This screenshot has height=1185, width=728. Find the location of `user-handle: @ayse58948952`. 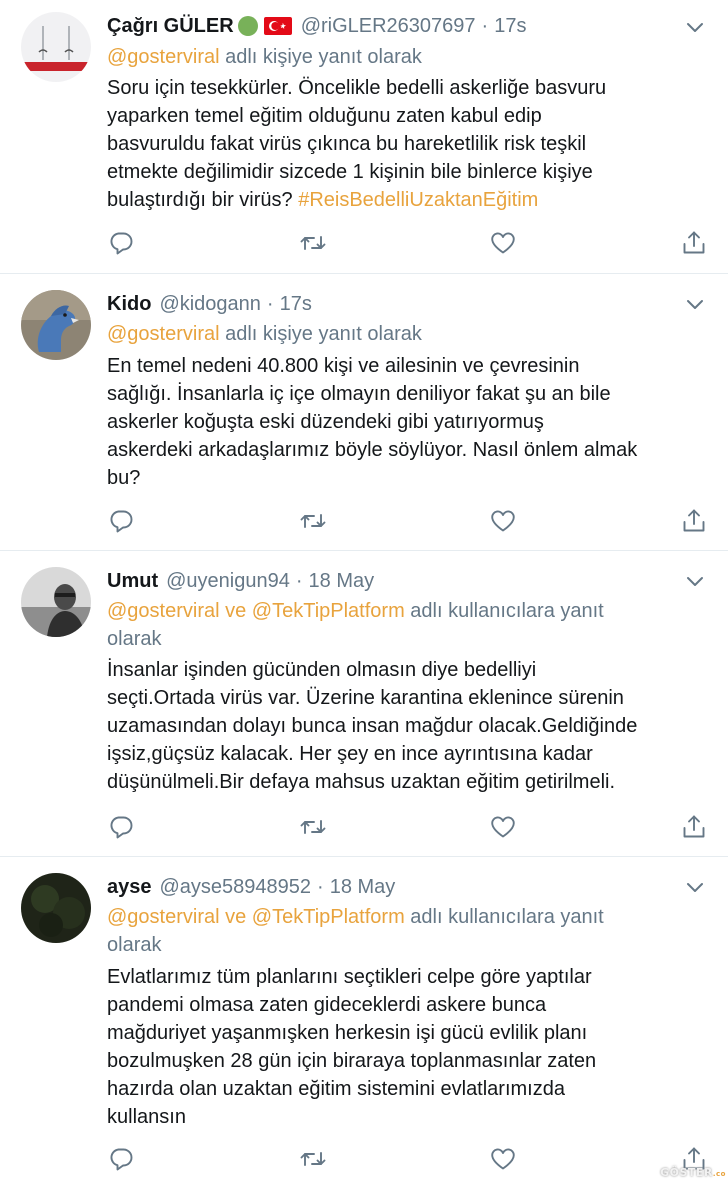

user-handle: @ayse58948952 is located at coordinates (236, 887).